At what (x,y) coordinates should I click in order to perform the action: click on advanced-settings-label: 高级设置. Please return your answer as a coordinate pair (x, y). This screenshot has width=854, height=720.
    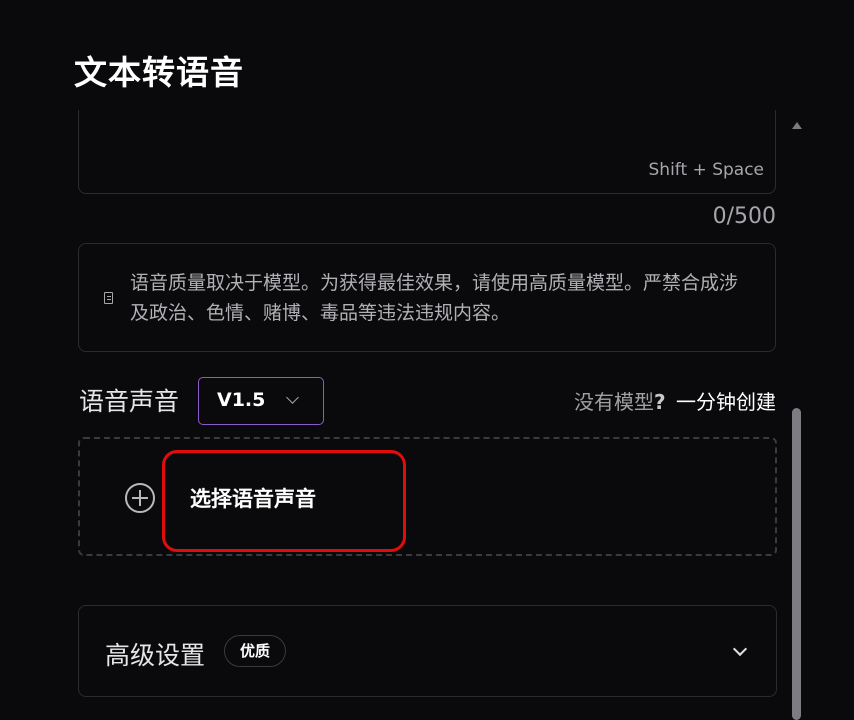
    Looking at the image, I should click on (155, 655).